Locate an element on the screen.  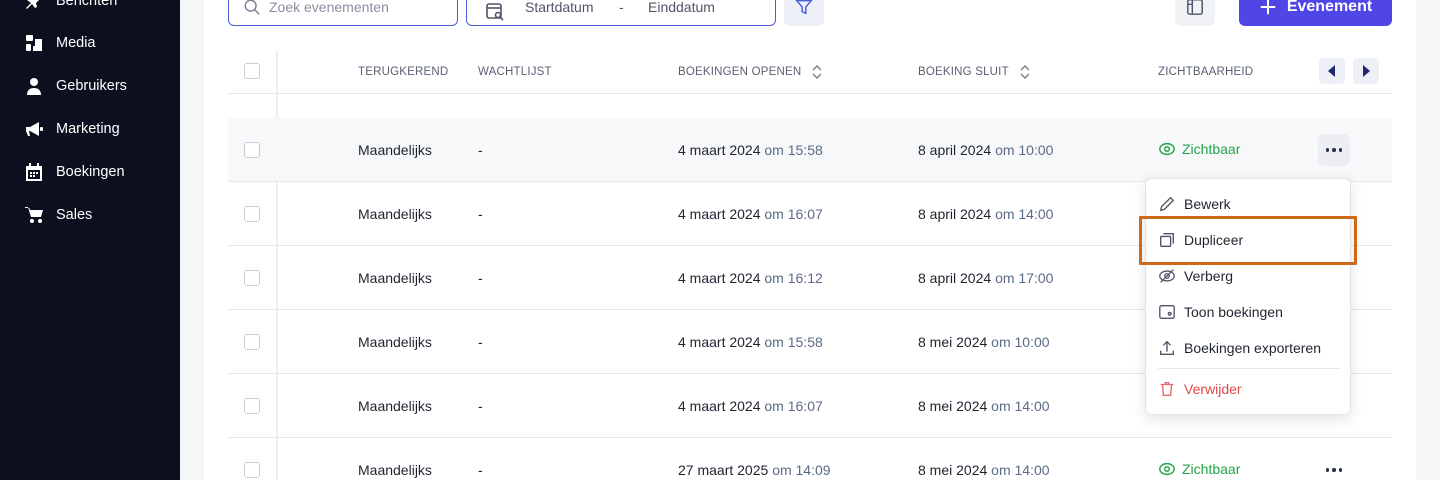
sidebar-item-marketing: Marketing is located at coordinates (71, 129).